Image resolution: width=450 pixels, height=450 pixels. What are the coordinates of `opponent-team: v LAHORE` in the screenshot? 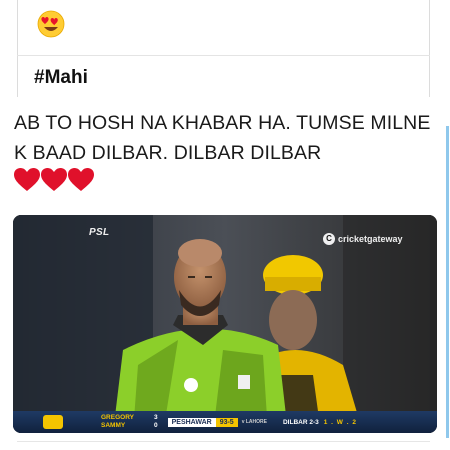 It's located at (254, 422).